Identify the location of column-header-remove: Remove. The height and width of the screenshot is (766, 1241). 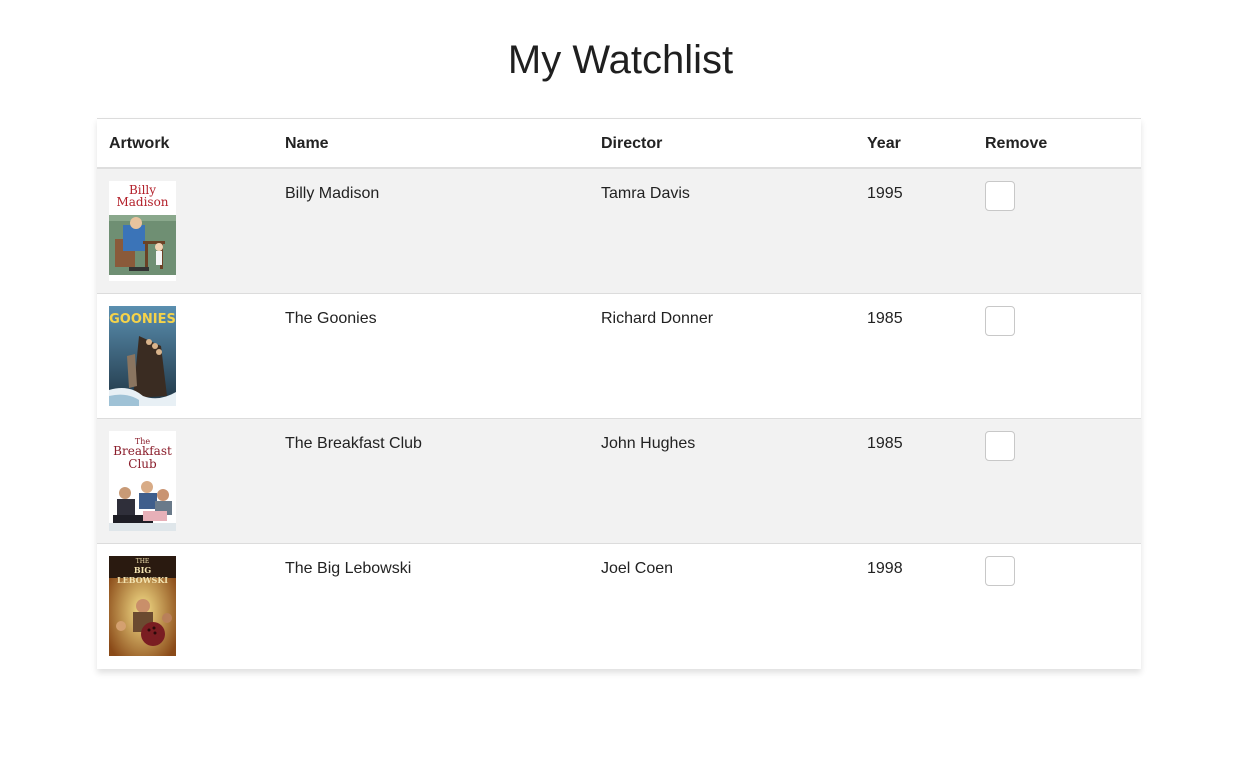
(1016, 143).